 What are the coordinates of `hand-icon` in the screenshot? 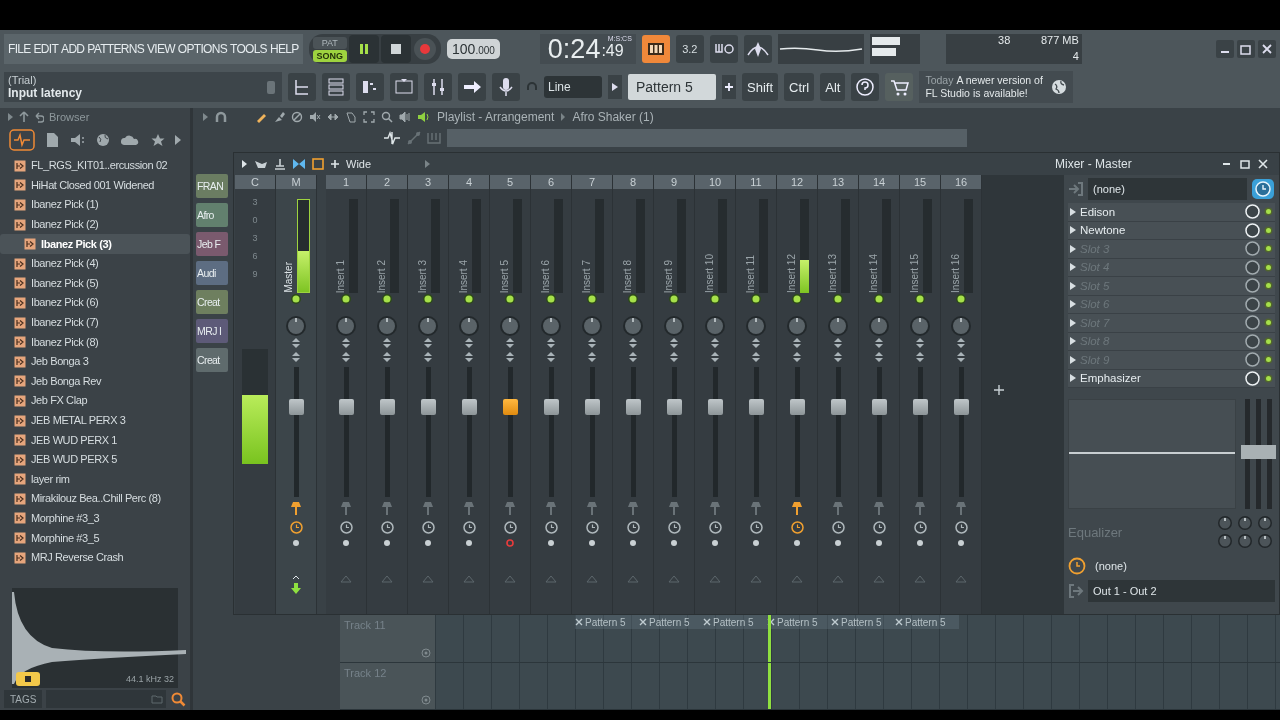 It's located at (261, 164).